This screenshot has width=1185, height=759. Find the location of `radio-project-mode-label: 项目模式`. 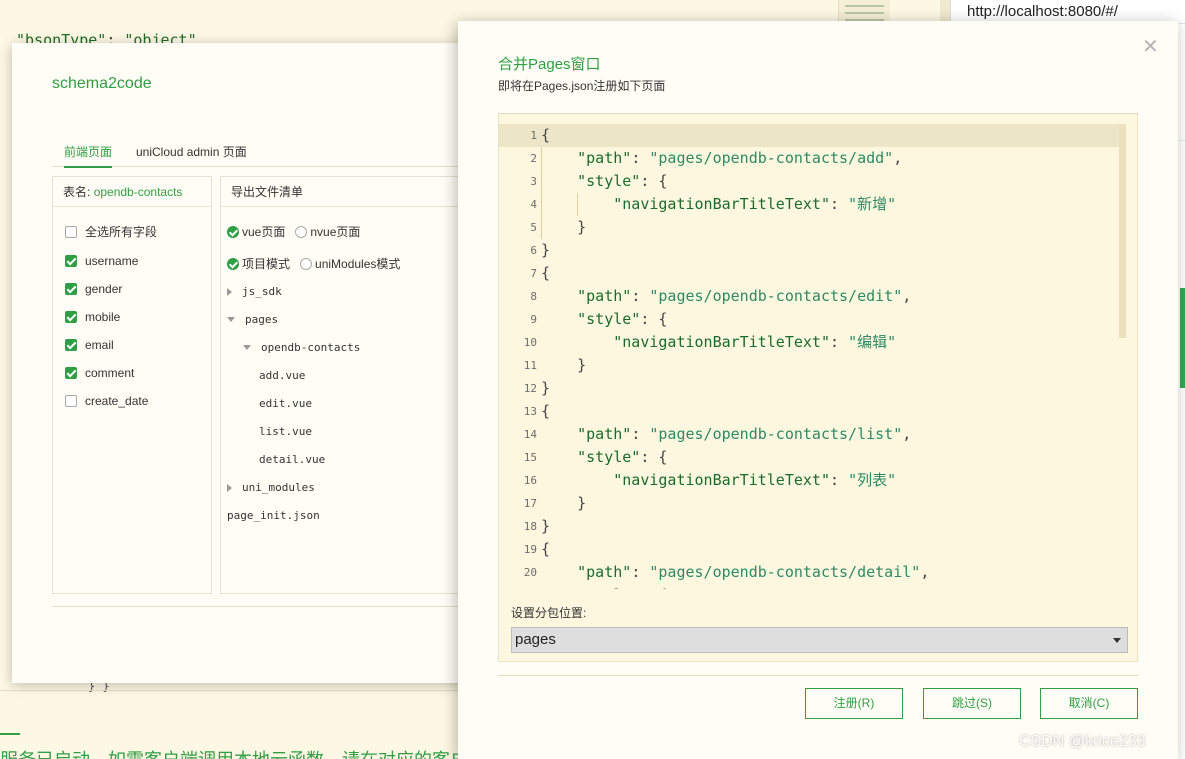

radio-project-mode-label: 项目模式 is located at coordinates (266, 263).